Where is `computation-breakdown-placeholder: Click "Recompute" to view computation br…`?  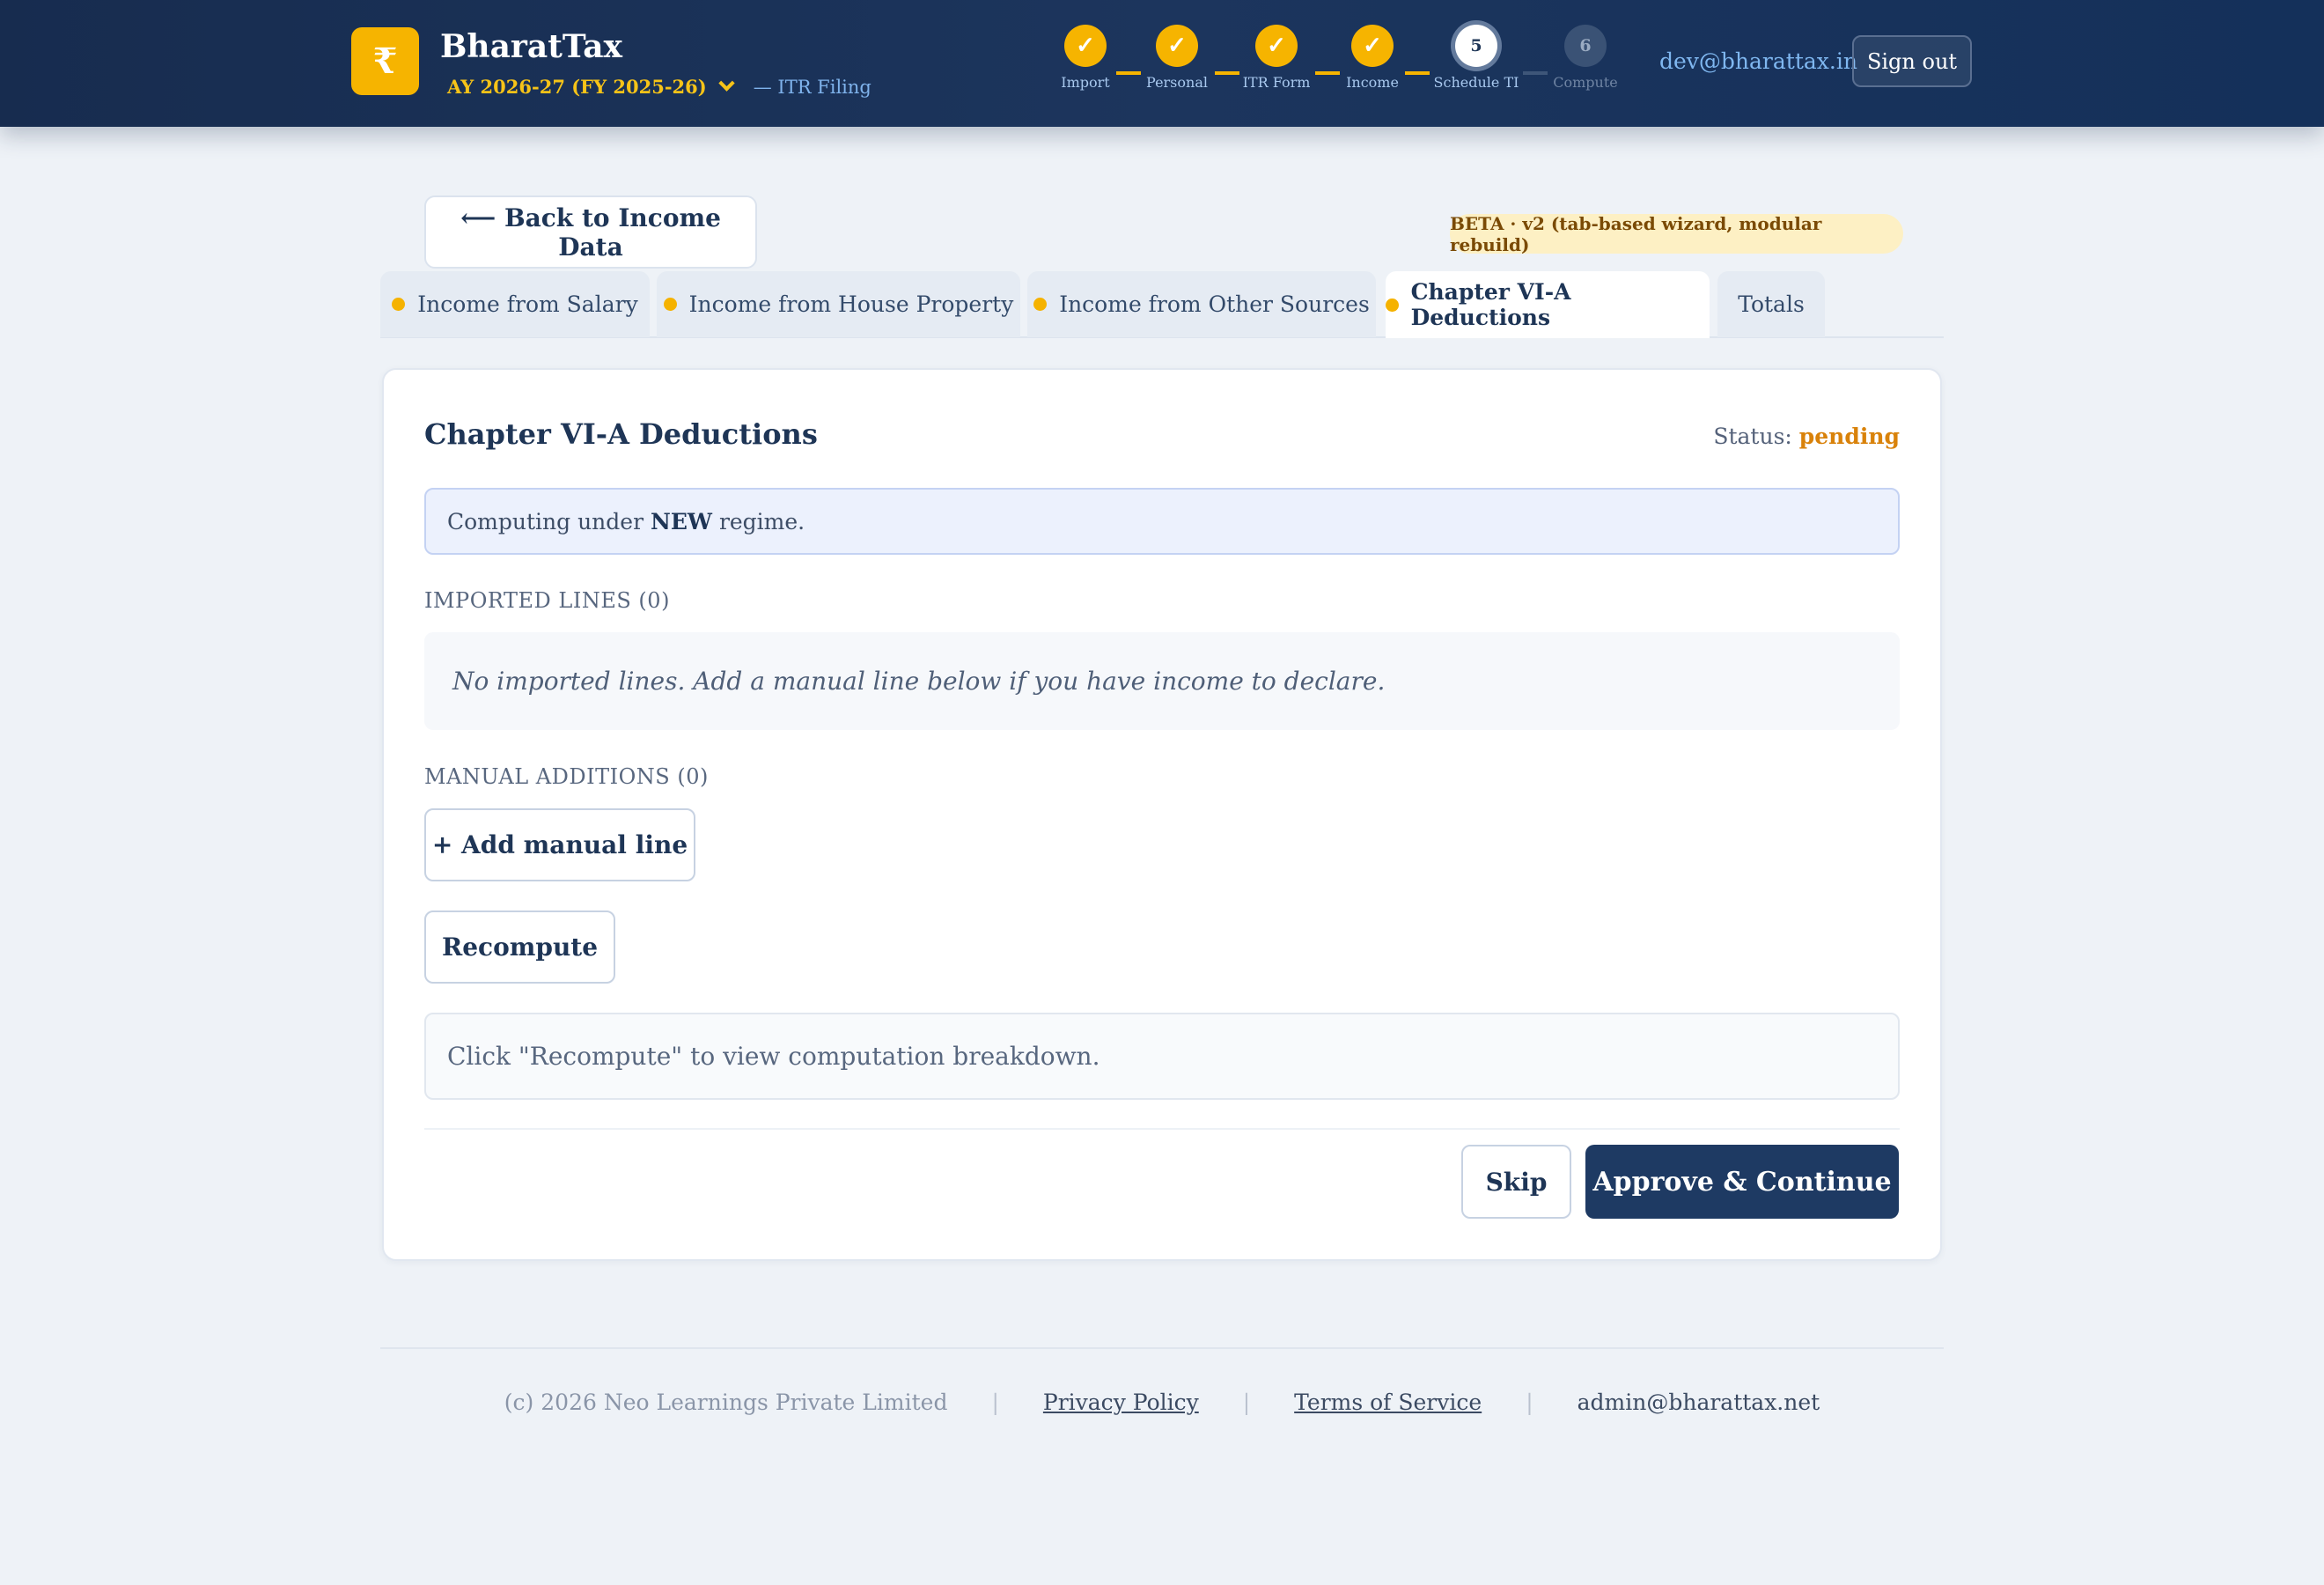
computation-breakdown-placeholder: Click "Recompute" to view computation br… is located at coordinates (1162, 1056).